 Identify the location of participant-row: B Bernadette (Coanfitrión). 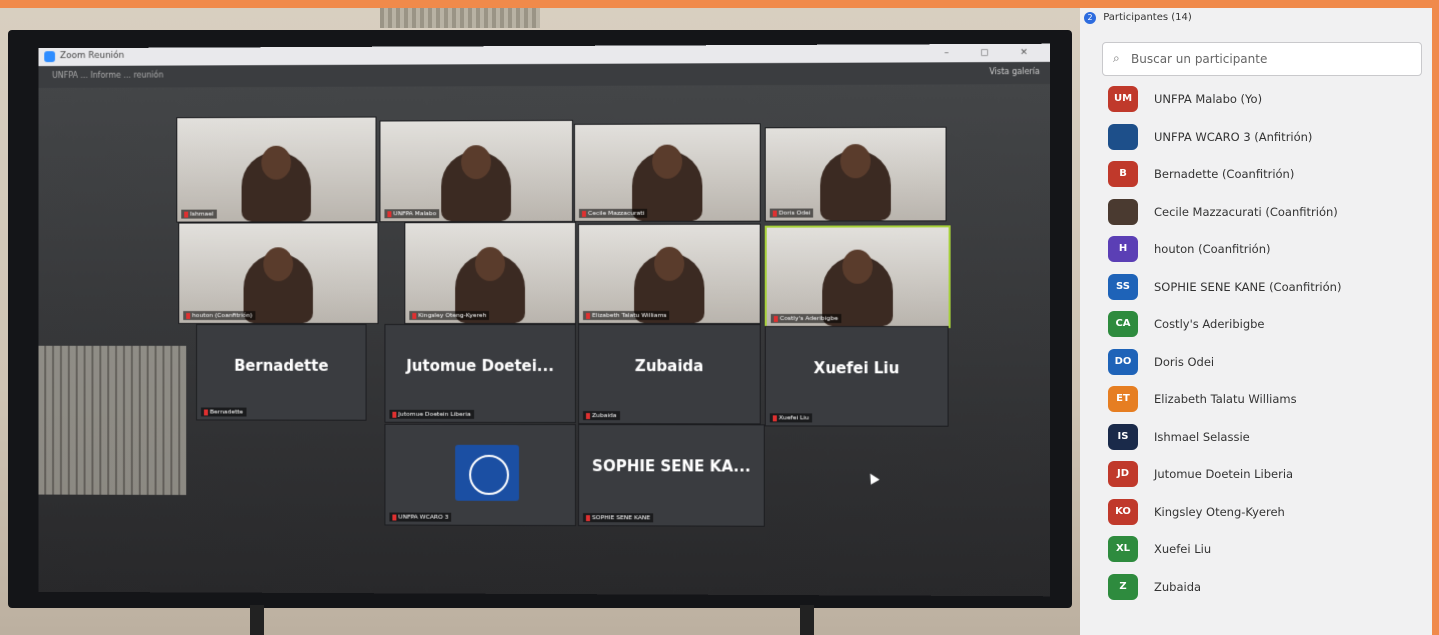
(1264, 176).